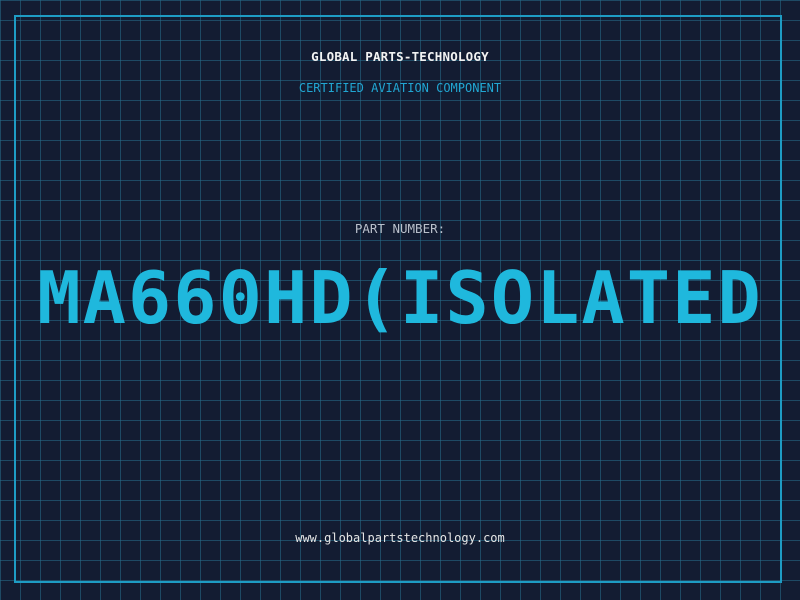  I want to click on certification-subtitle: CERTIFIED AVIATION COMPONENT, so click(400, 88).